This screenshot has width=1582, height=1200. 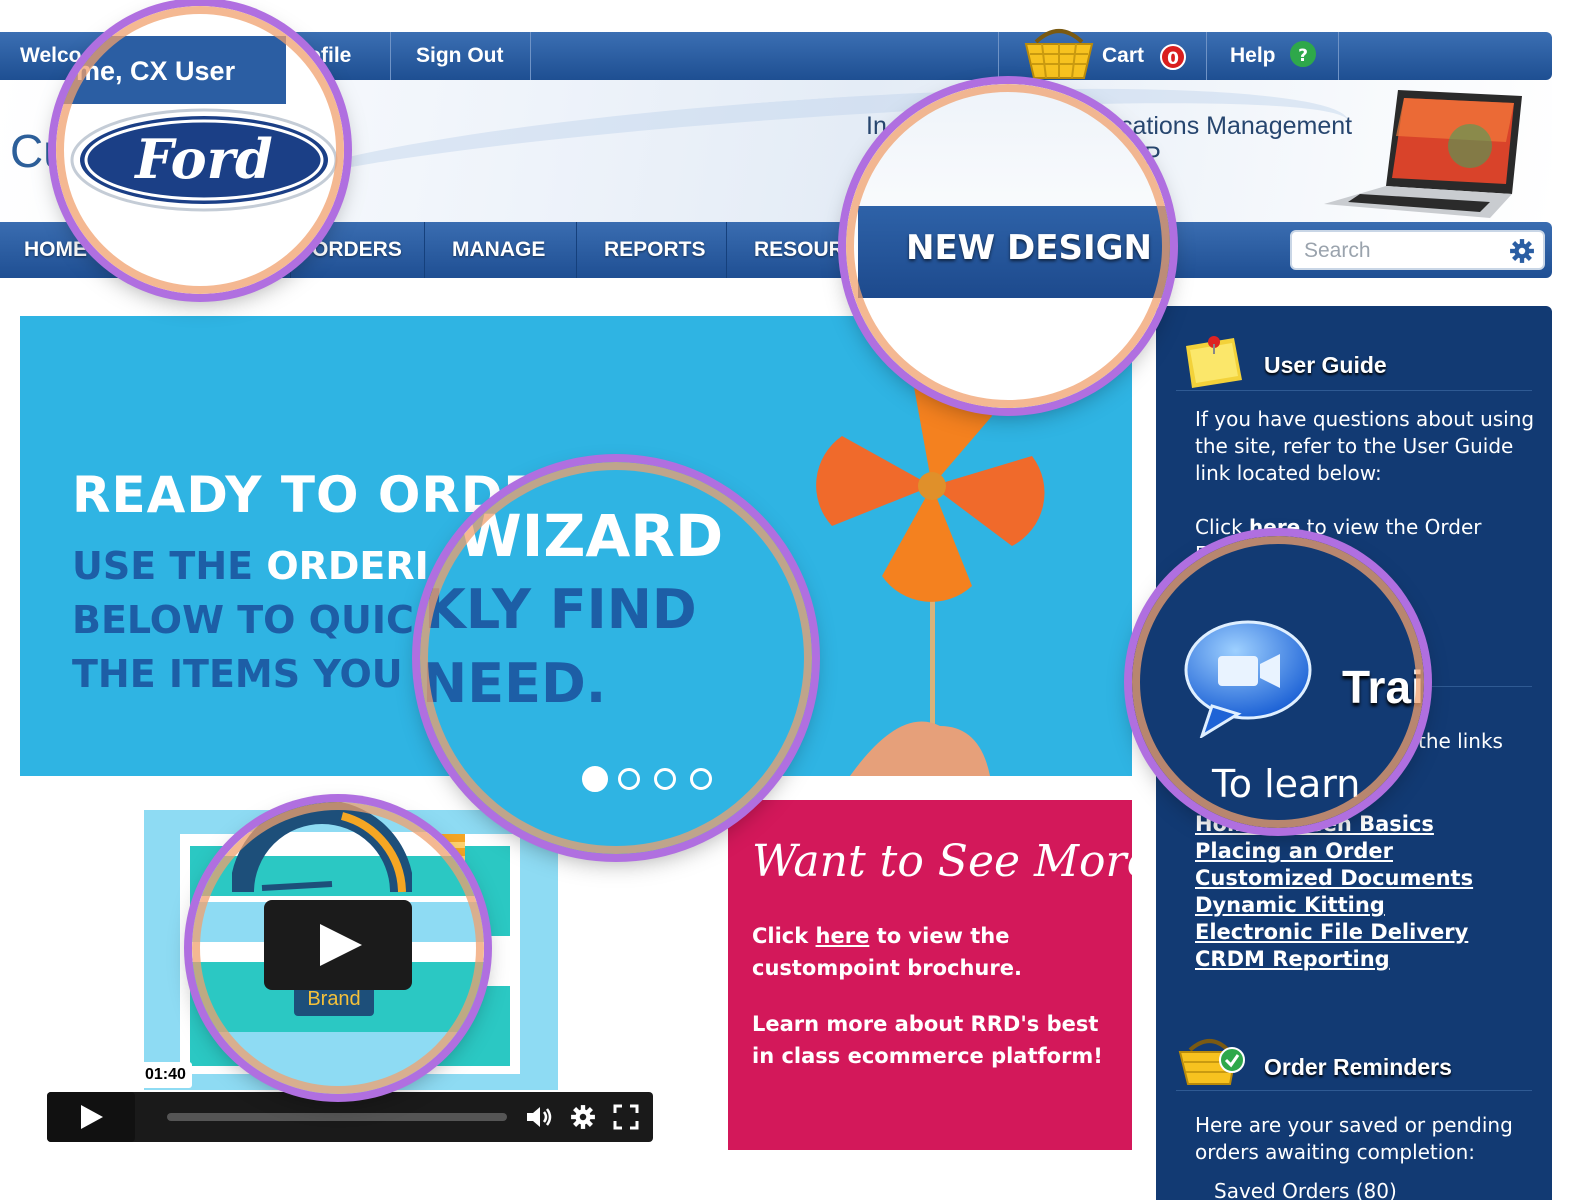 I want to click on cart-label: Cart, so click(x=1123, y=55).